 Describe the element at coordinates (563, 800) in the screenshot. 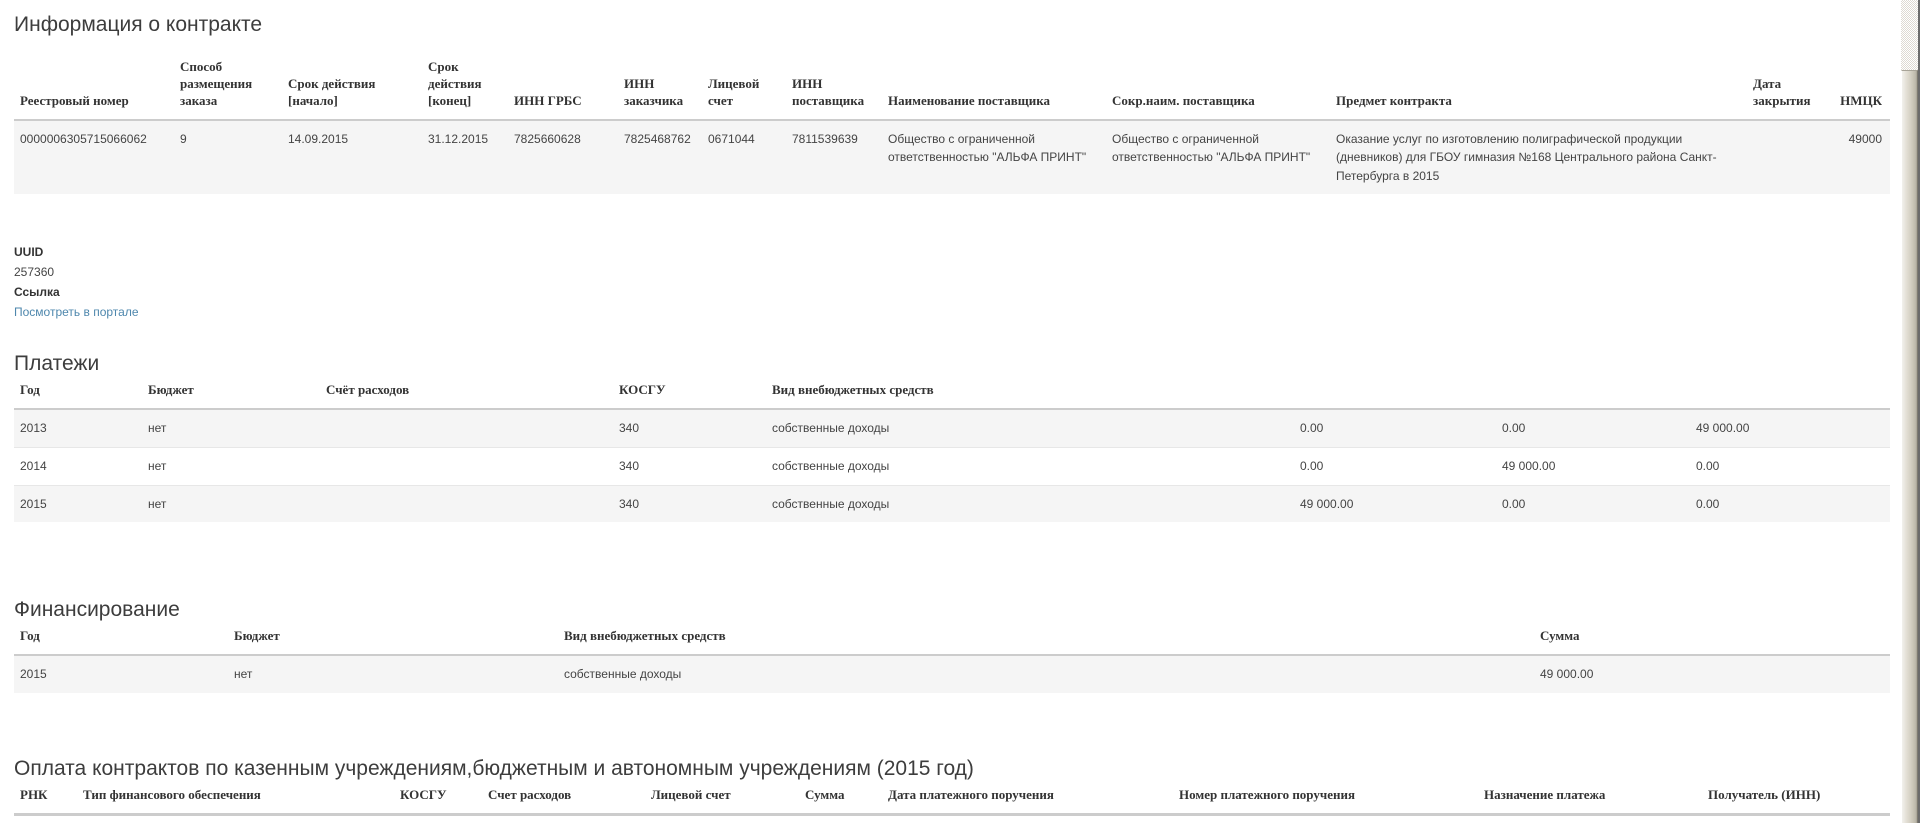

I see `column-header-expense-acct: Счет расходов` at that location.